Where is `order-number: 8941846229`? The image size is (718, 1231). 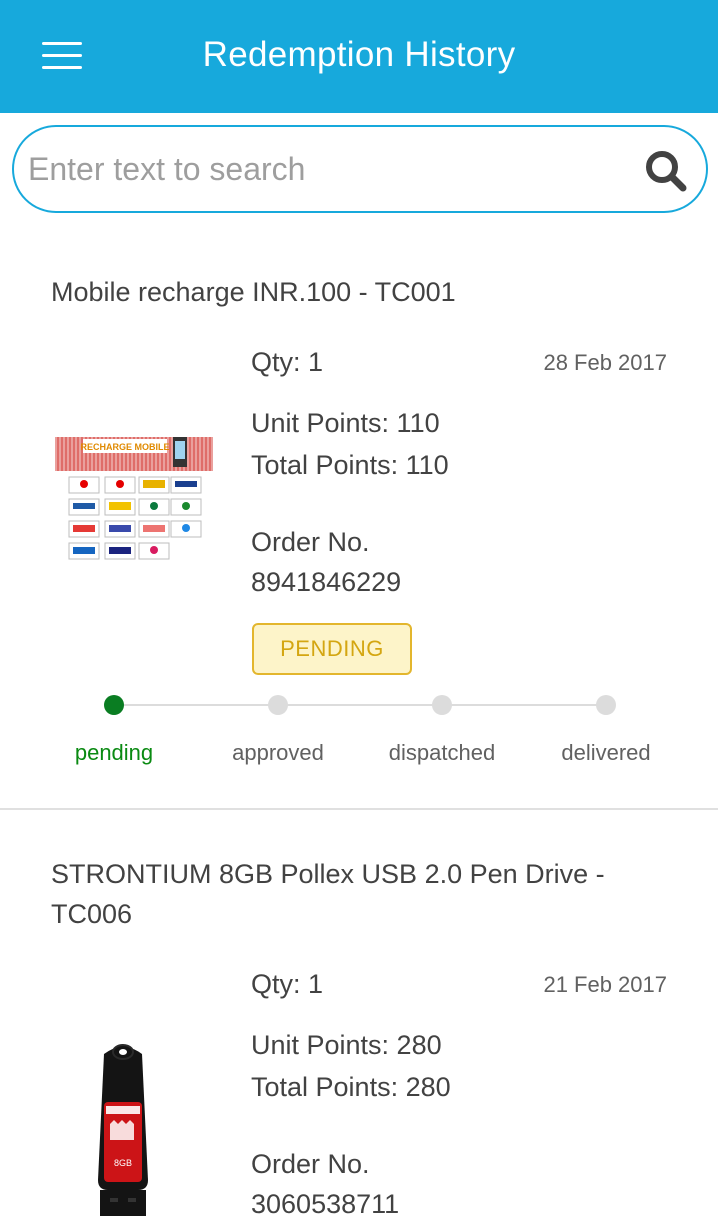 order-number: 8941846229 is located at coordinates (326, 582).